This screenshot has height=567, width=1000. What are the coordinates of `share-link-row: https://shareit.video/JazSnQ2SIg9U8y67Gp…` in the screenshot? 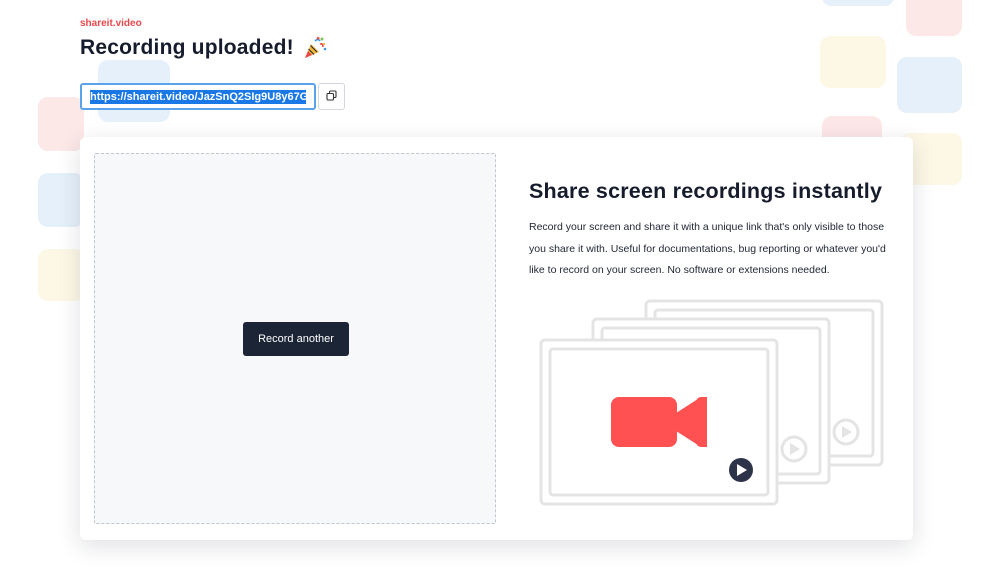 It's located at (212, 96).